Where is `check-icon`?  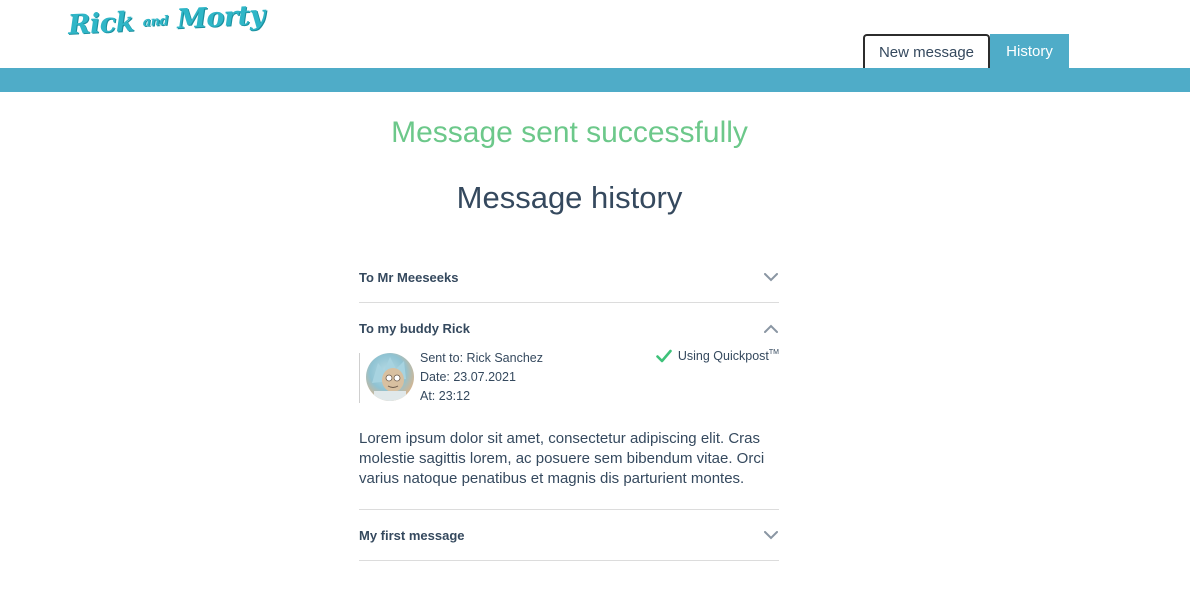
check-icon is located at coordinates (664, 357).